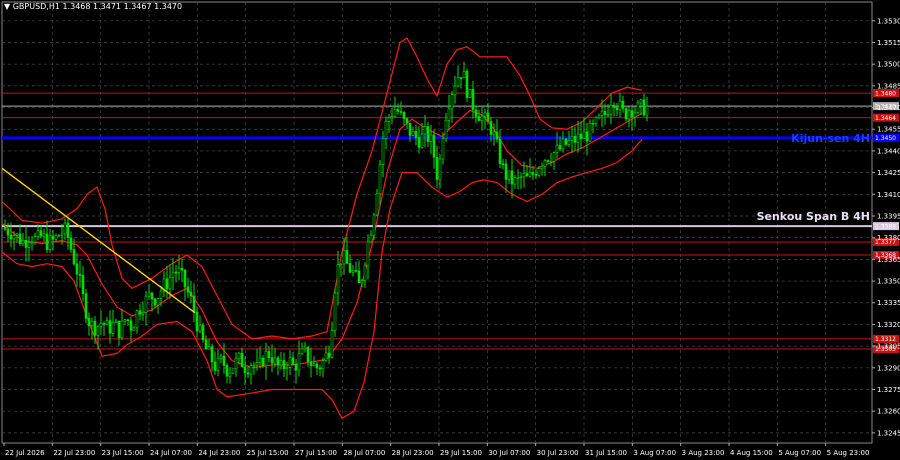 The width and height of the screenshot is (900, 460). I want to click on x-tick-label: 23 Jul 15:00, so click(123, 453).